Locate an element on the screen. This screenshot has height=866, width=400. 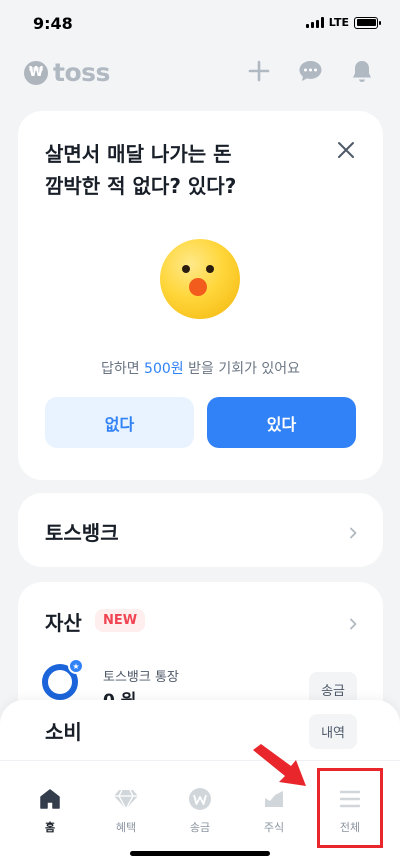
tab-stocks: 주식 is located at coordinates (274, 811).